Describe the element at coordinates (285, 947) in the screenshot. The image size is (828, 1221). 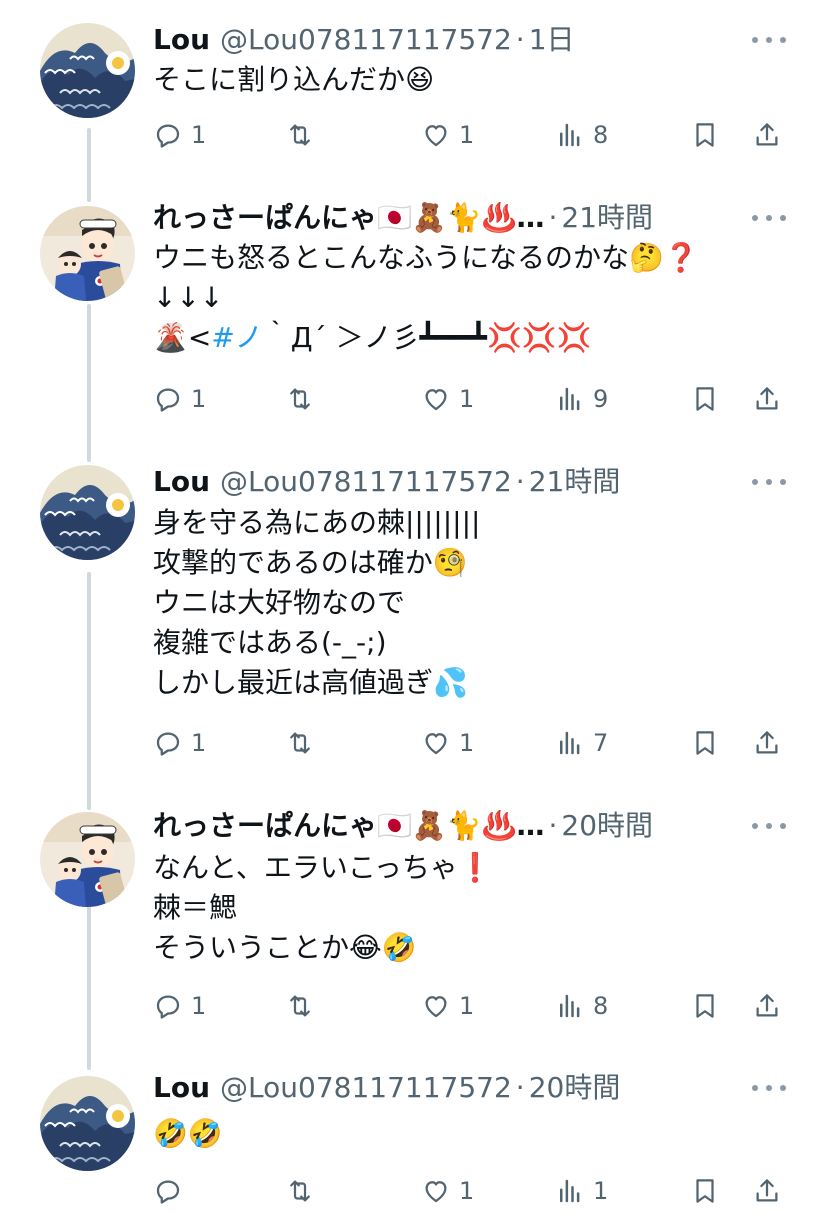
I see `tweet-text-line: そういうことか😂🤣` at that location.